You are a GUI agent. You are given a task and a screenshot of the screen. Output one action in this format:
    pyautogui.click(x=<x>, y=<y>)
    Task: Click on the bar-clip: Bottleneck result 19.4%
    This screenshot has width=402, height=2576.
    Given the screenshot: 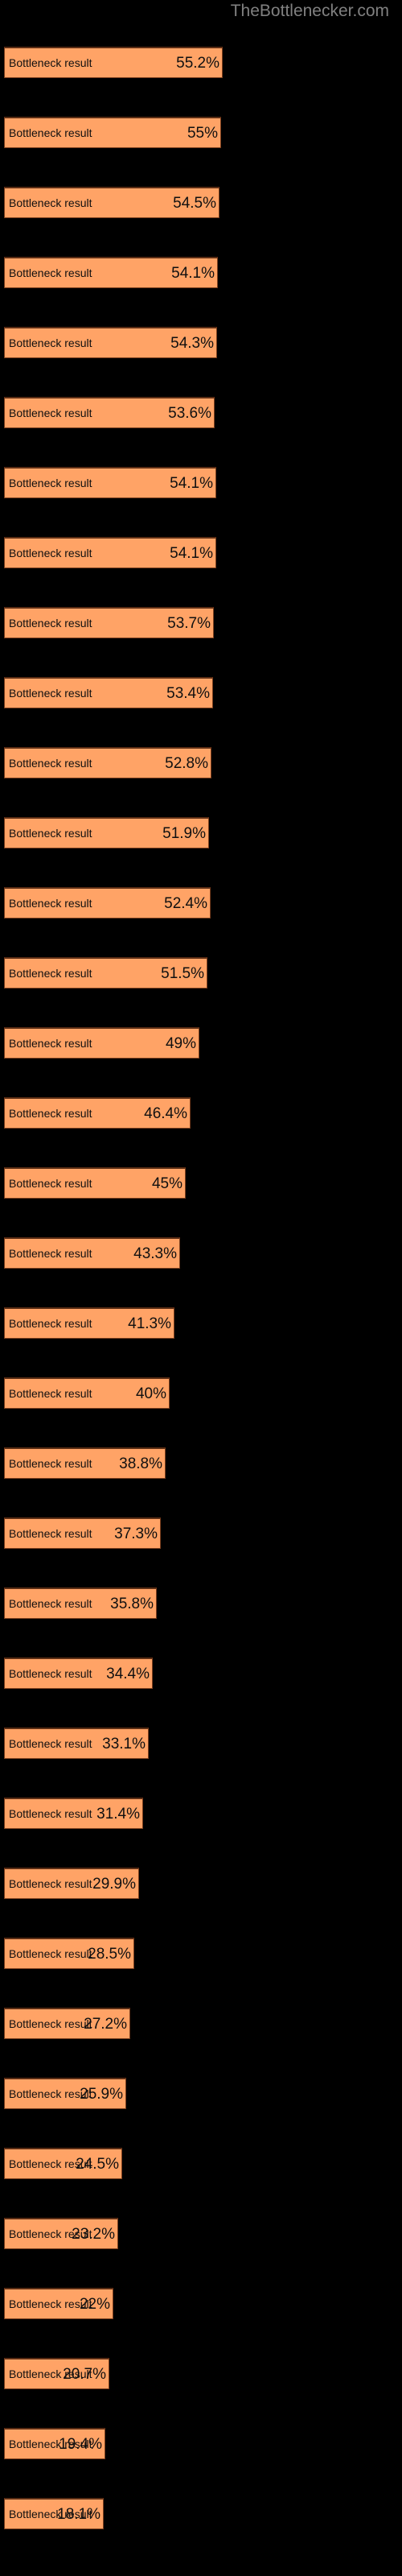 What is the action you would take?
    pyautogui.click(x=203, y=2443)
    